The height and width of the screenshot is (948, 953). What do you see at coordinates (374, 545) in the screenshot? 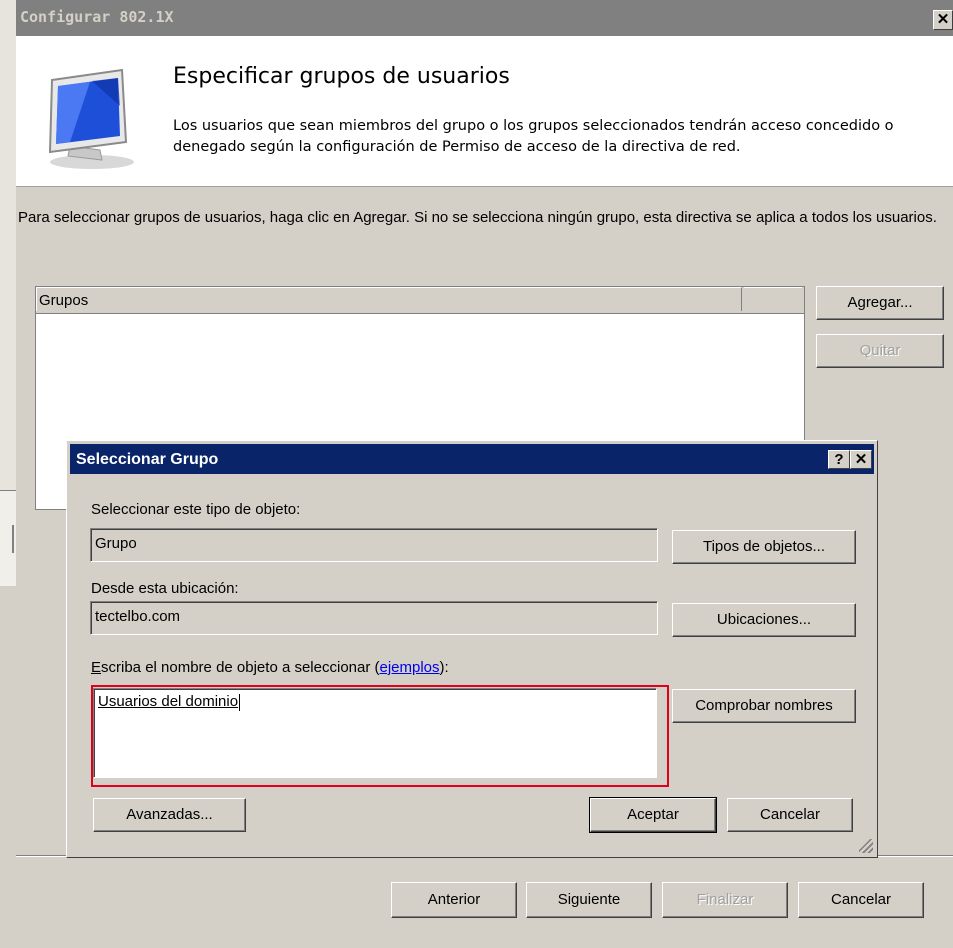
I see `object-type-field: Grupo` at bounding box center [374, 545].